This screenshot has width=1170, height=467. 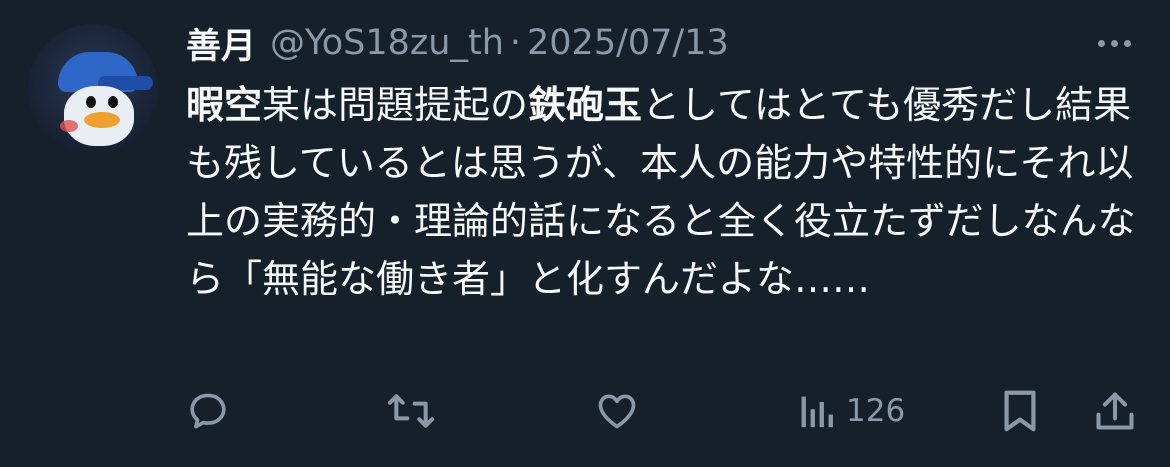 I want to click on views-button: 126, so click(x=851, y=411).